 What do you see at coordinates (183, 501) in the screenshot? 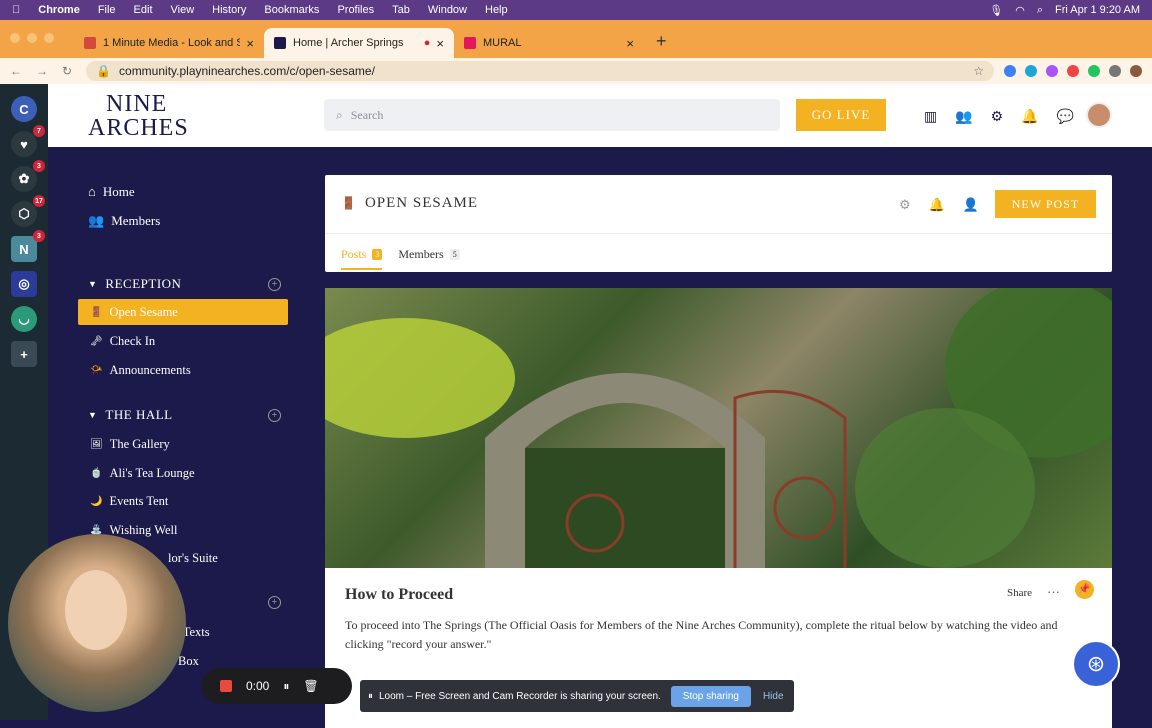
I see `sidebar-item-events-tent: 🌙 Events Tent` at bounding box center [183, 501].